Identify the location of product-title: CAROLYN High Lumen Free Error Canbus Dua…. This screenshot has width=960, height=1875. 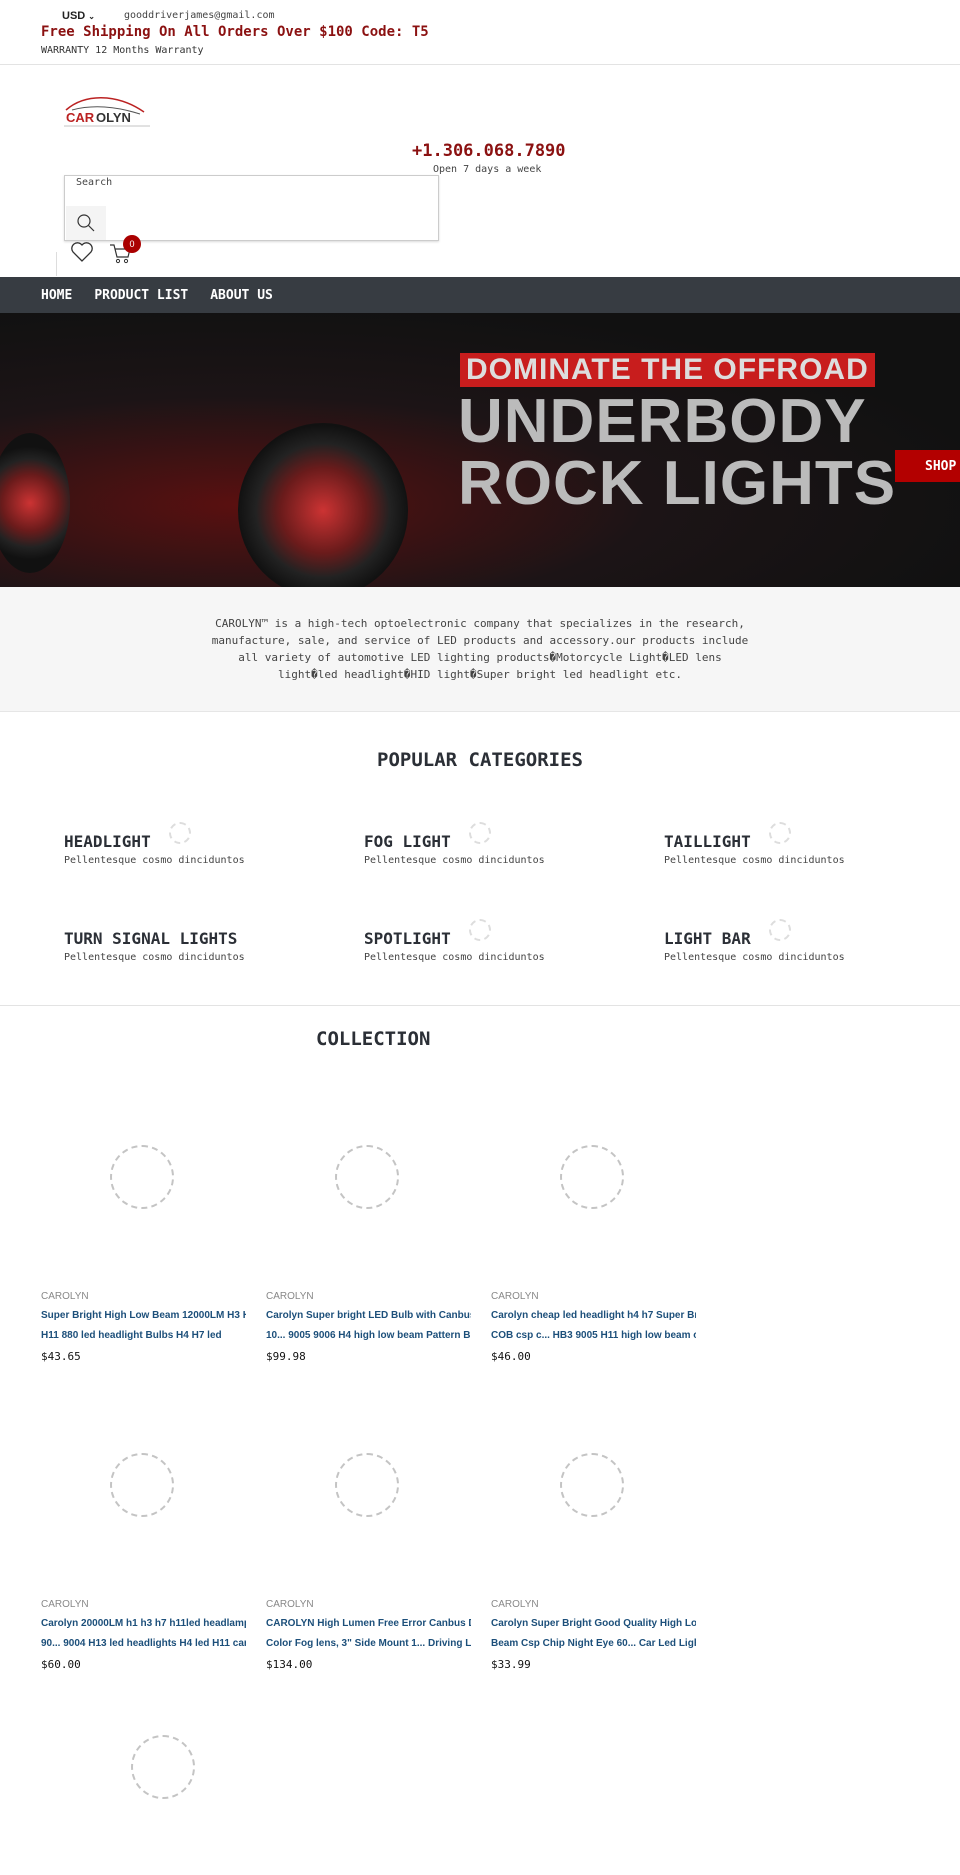
(368, 1634).